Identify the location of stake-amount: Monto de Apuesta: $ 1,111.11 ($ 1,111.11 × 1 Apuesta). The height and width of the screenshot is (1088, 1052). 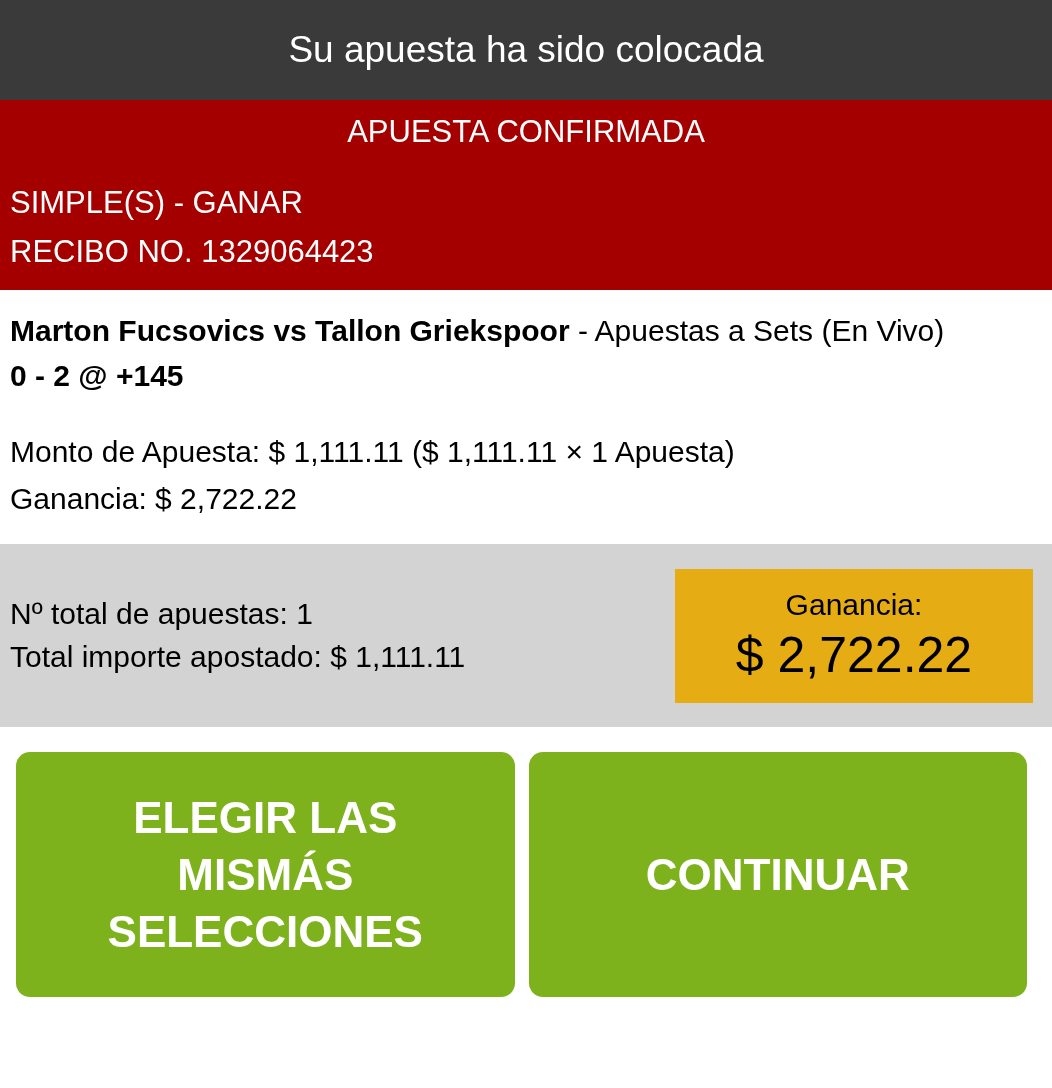
(373, 452).